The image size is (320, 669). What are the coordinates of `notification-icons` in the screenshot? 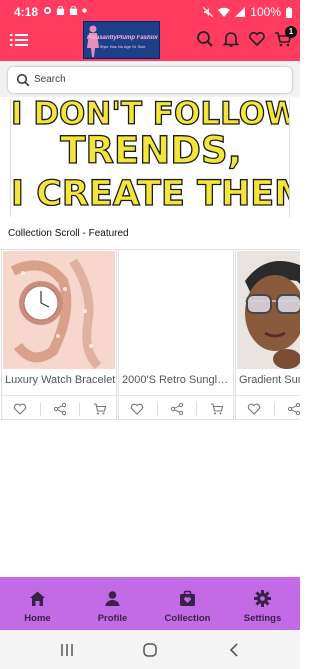 It's located at (65, 10).